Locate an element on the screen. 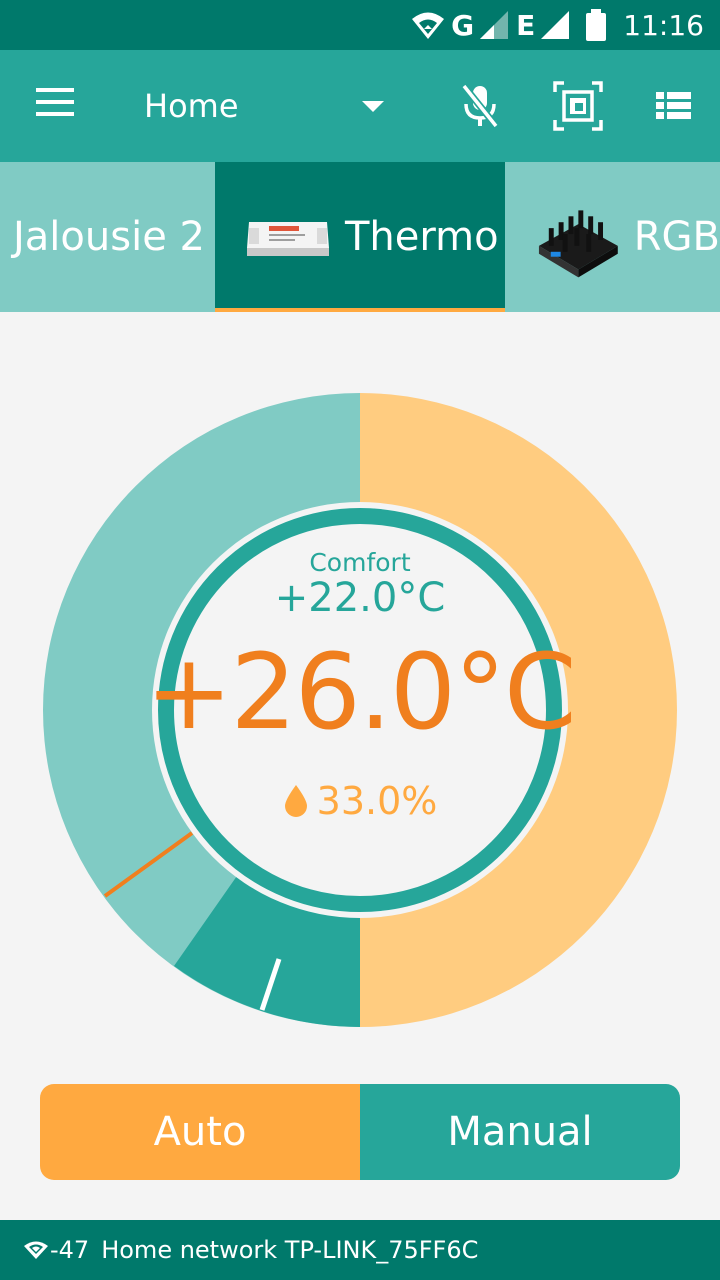  tab-label: Jalousie 2 is located at coordinates (109, 237).